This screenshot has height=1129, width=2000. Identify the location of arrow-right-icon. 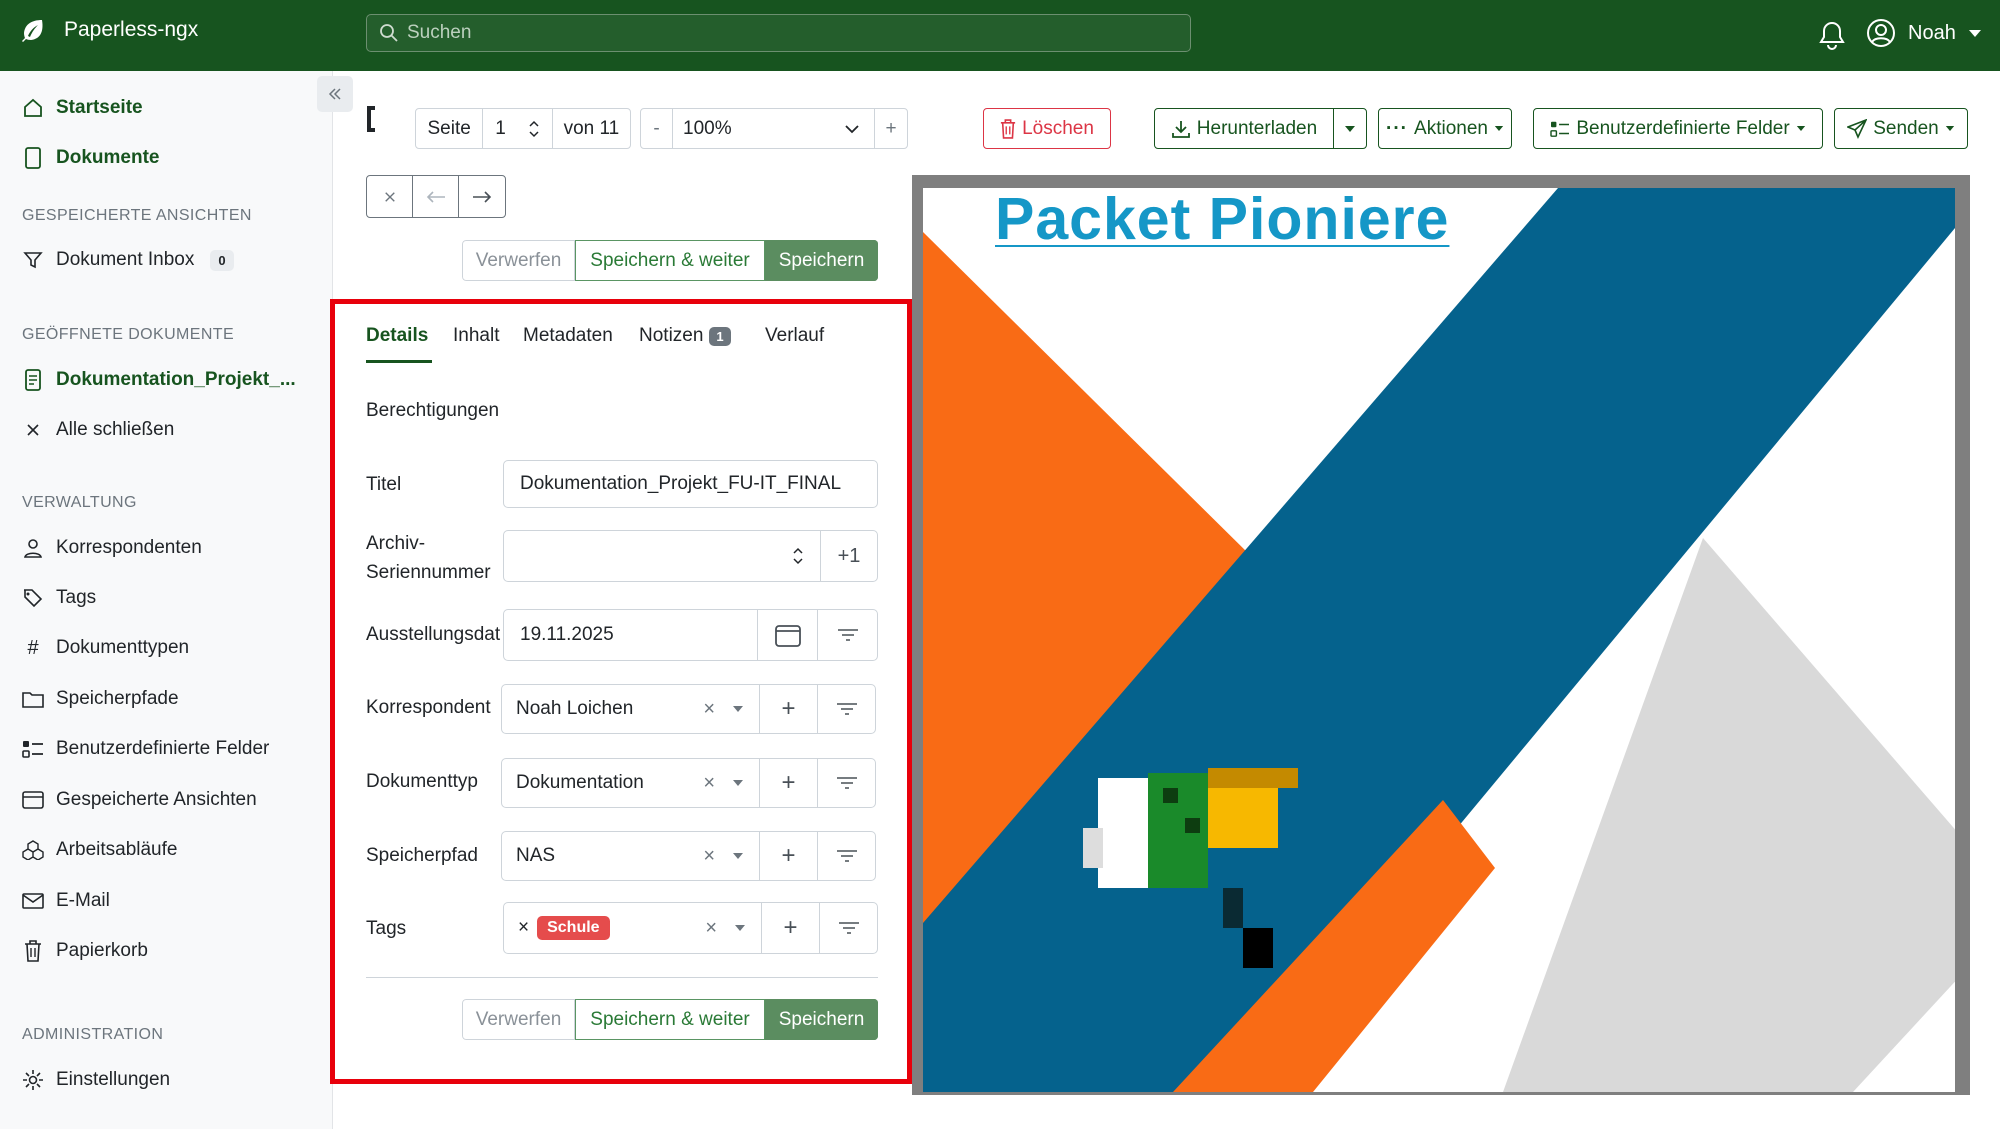
(482, 197).